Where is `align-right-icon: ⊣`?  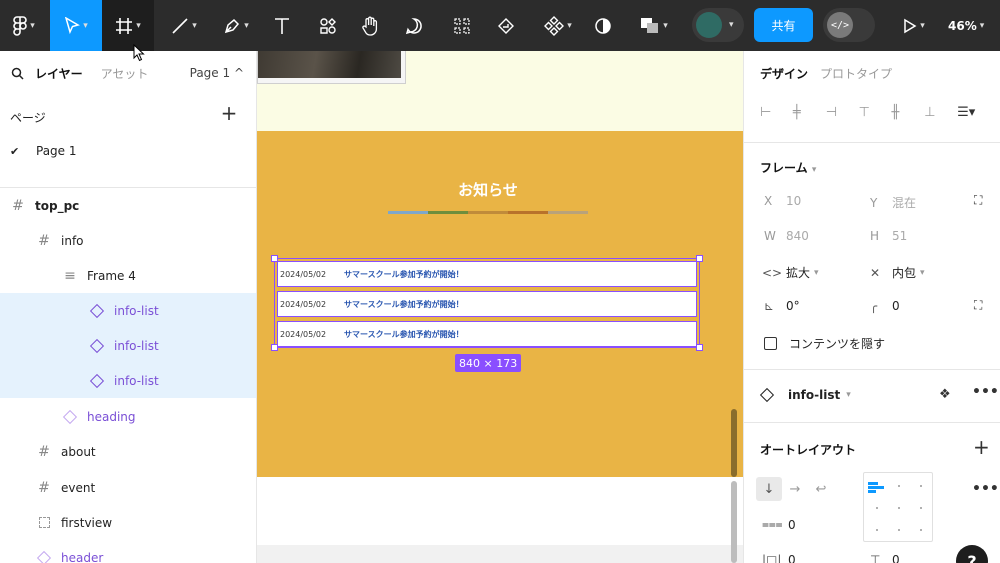
align-right-icon: ⊣ is located at coordinates (842, 112).